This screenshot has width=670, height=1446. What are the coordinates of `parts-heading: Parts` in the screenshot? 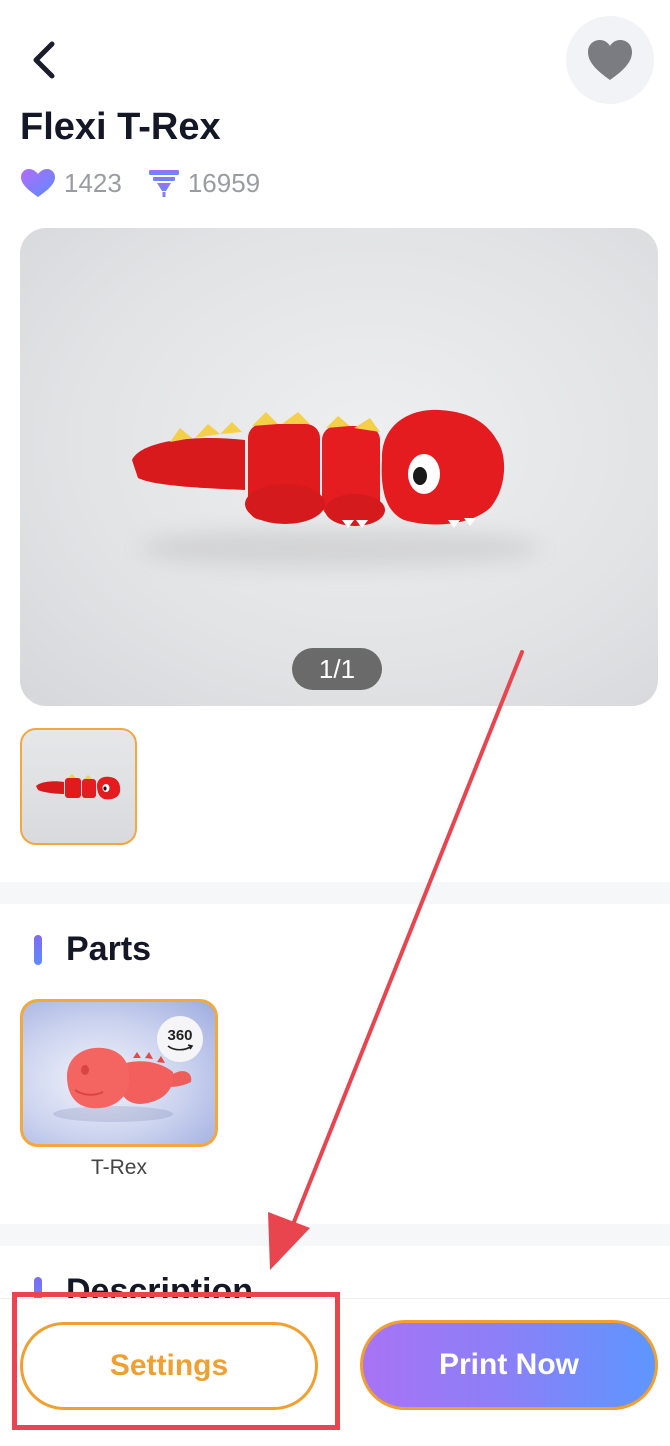 It's located at (109, 949).